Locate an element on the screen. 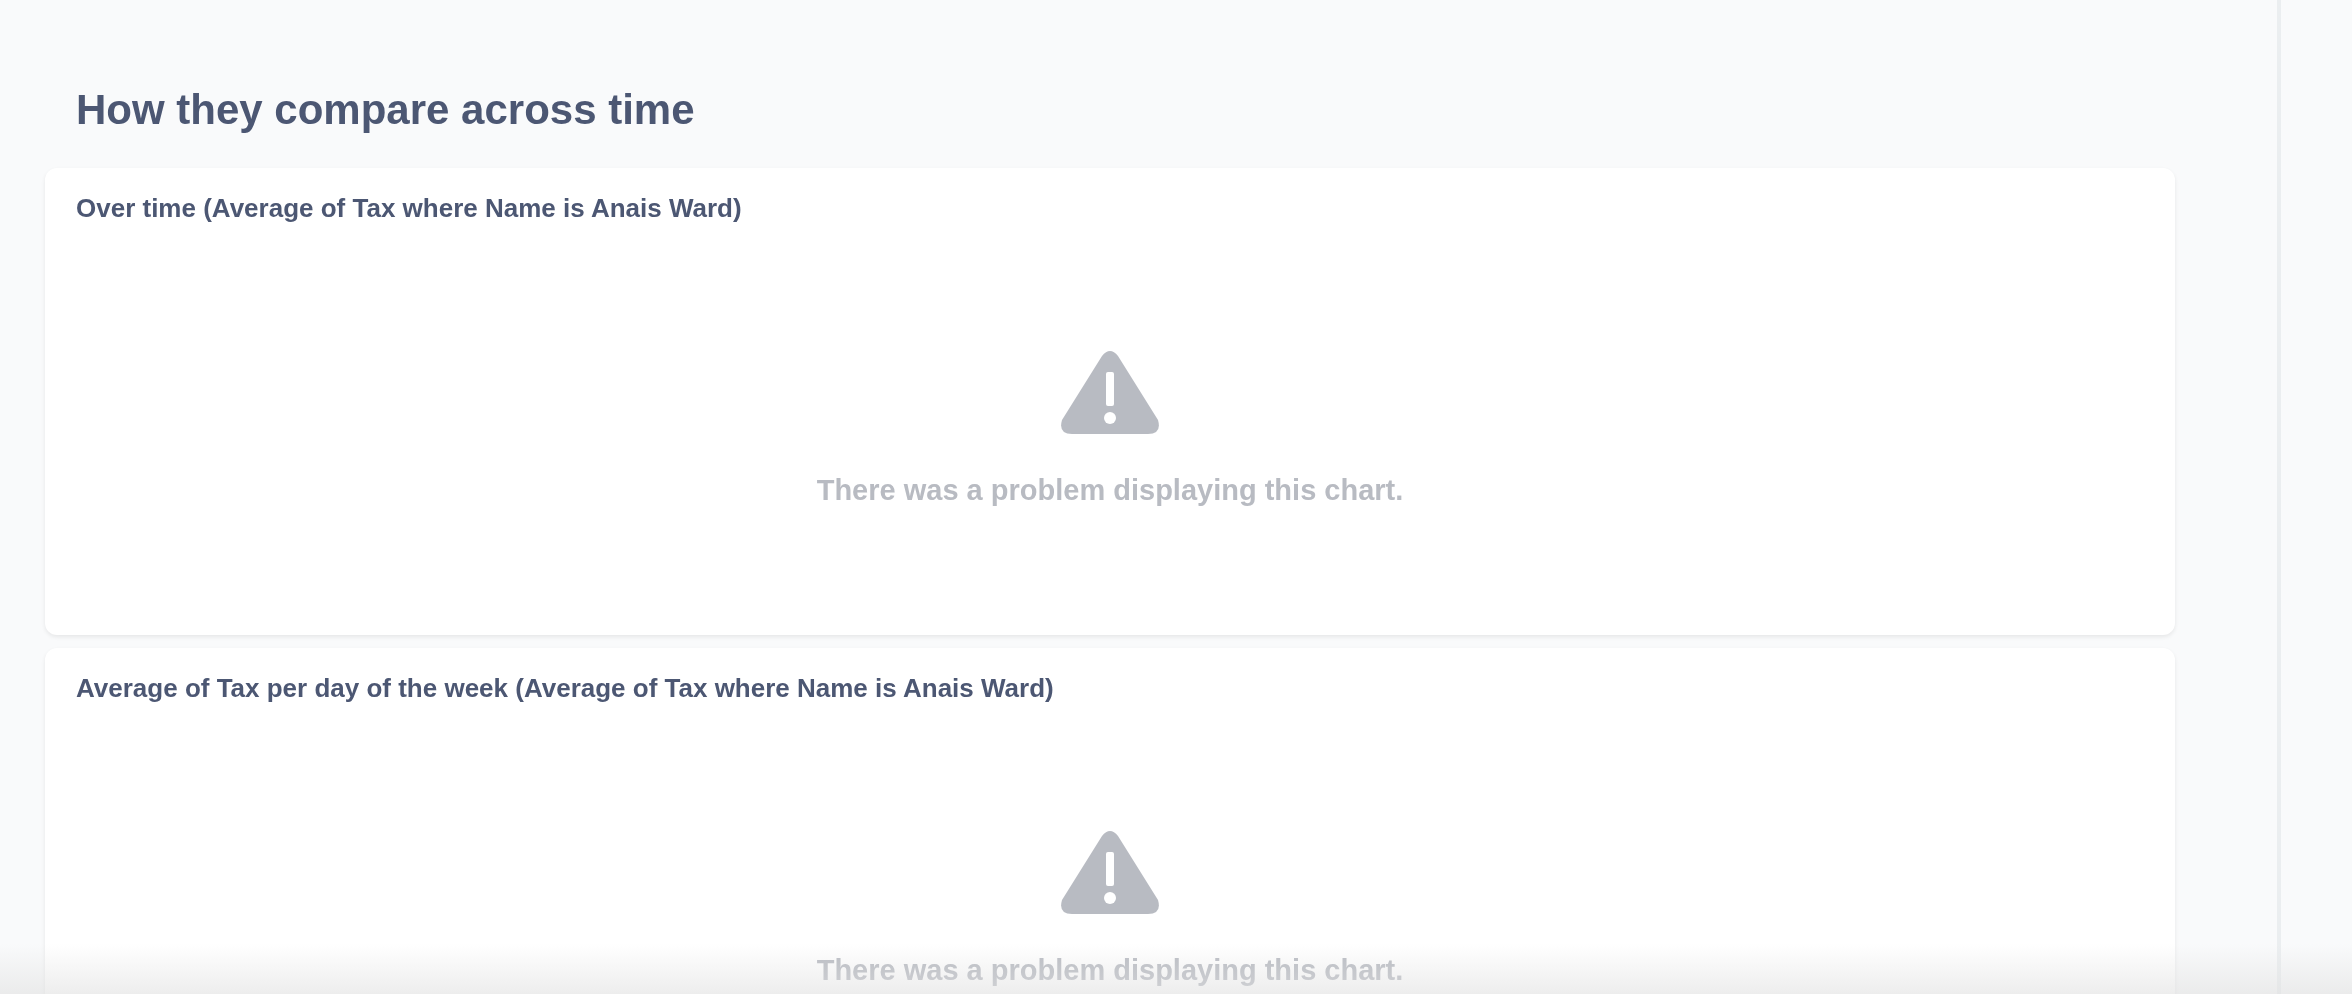 This screenshot has height=994, width=2352. chart-title: Average of Tax per day of the week (Average of Tax where Name is Anais Ward) is located at coordinates (565, 688).